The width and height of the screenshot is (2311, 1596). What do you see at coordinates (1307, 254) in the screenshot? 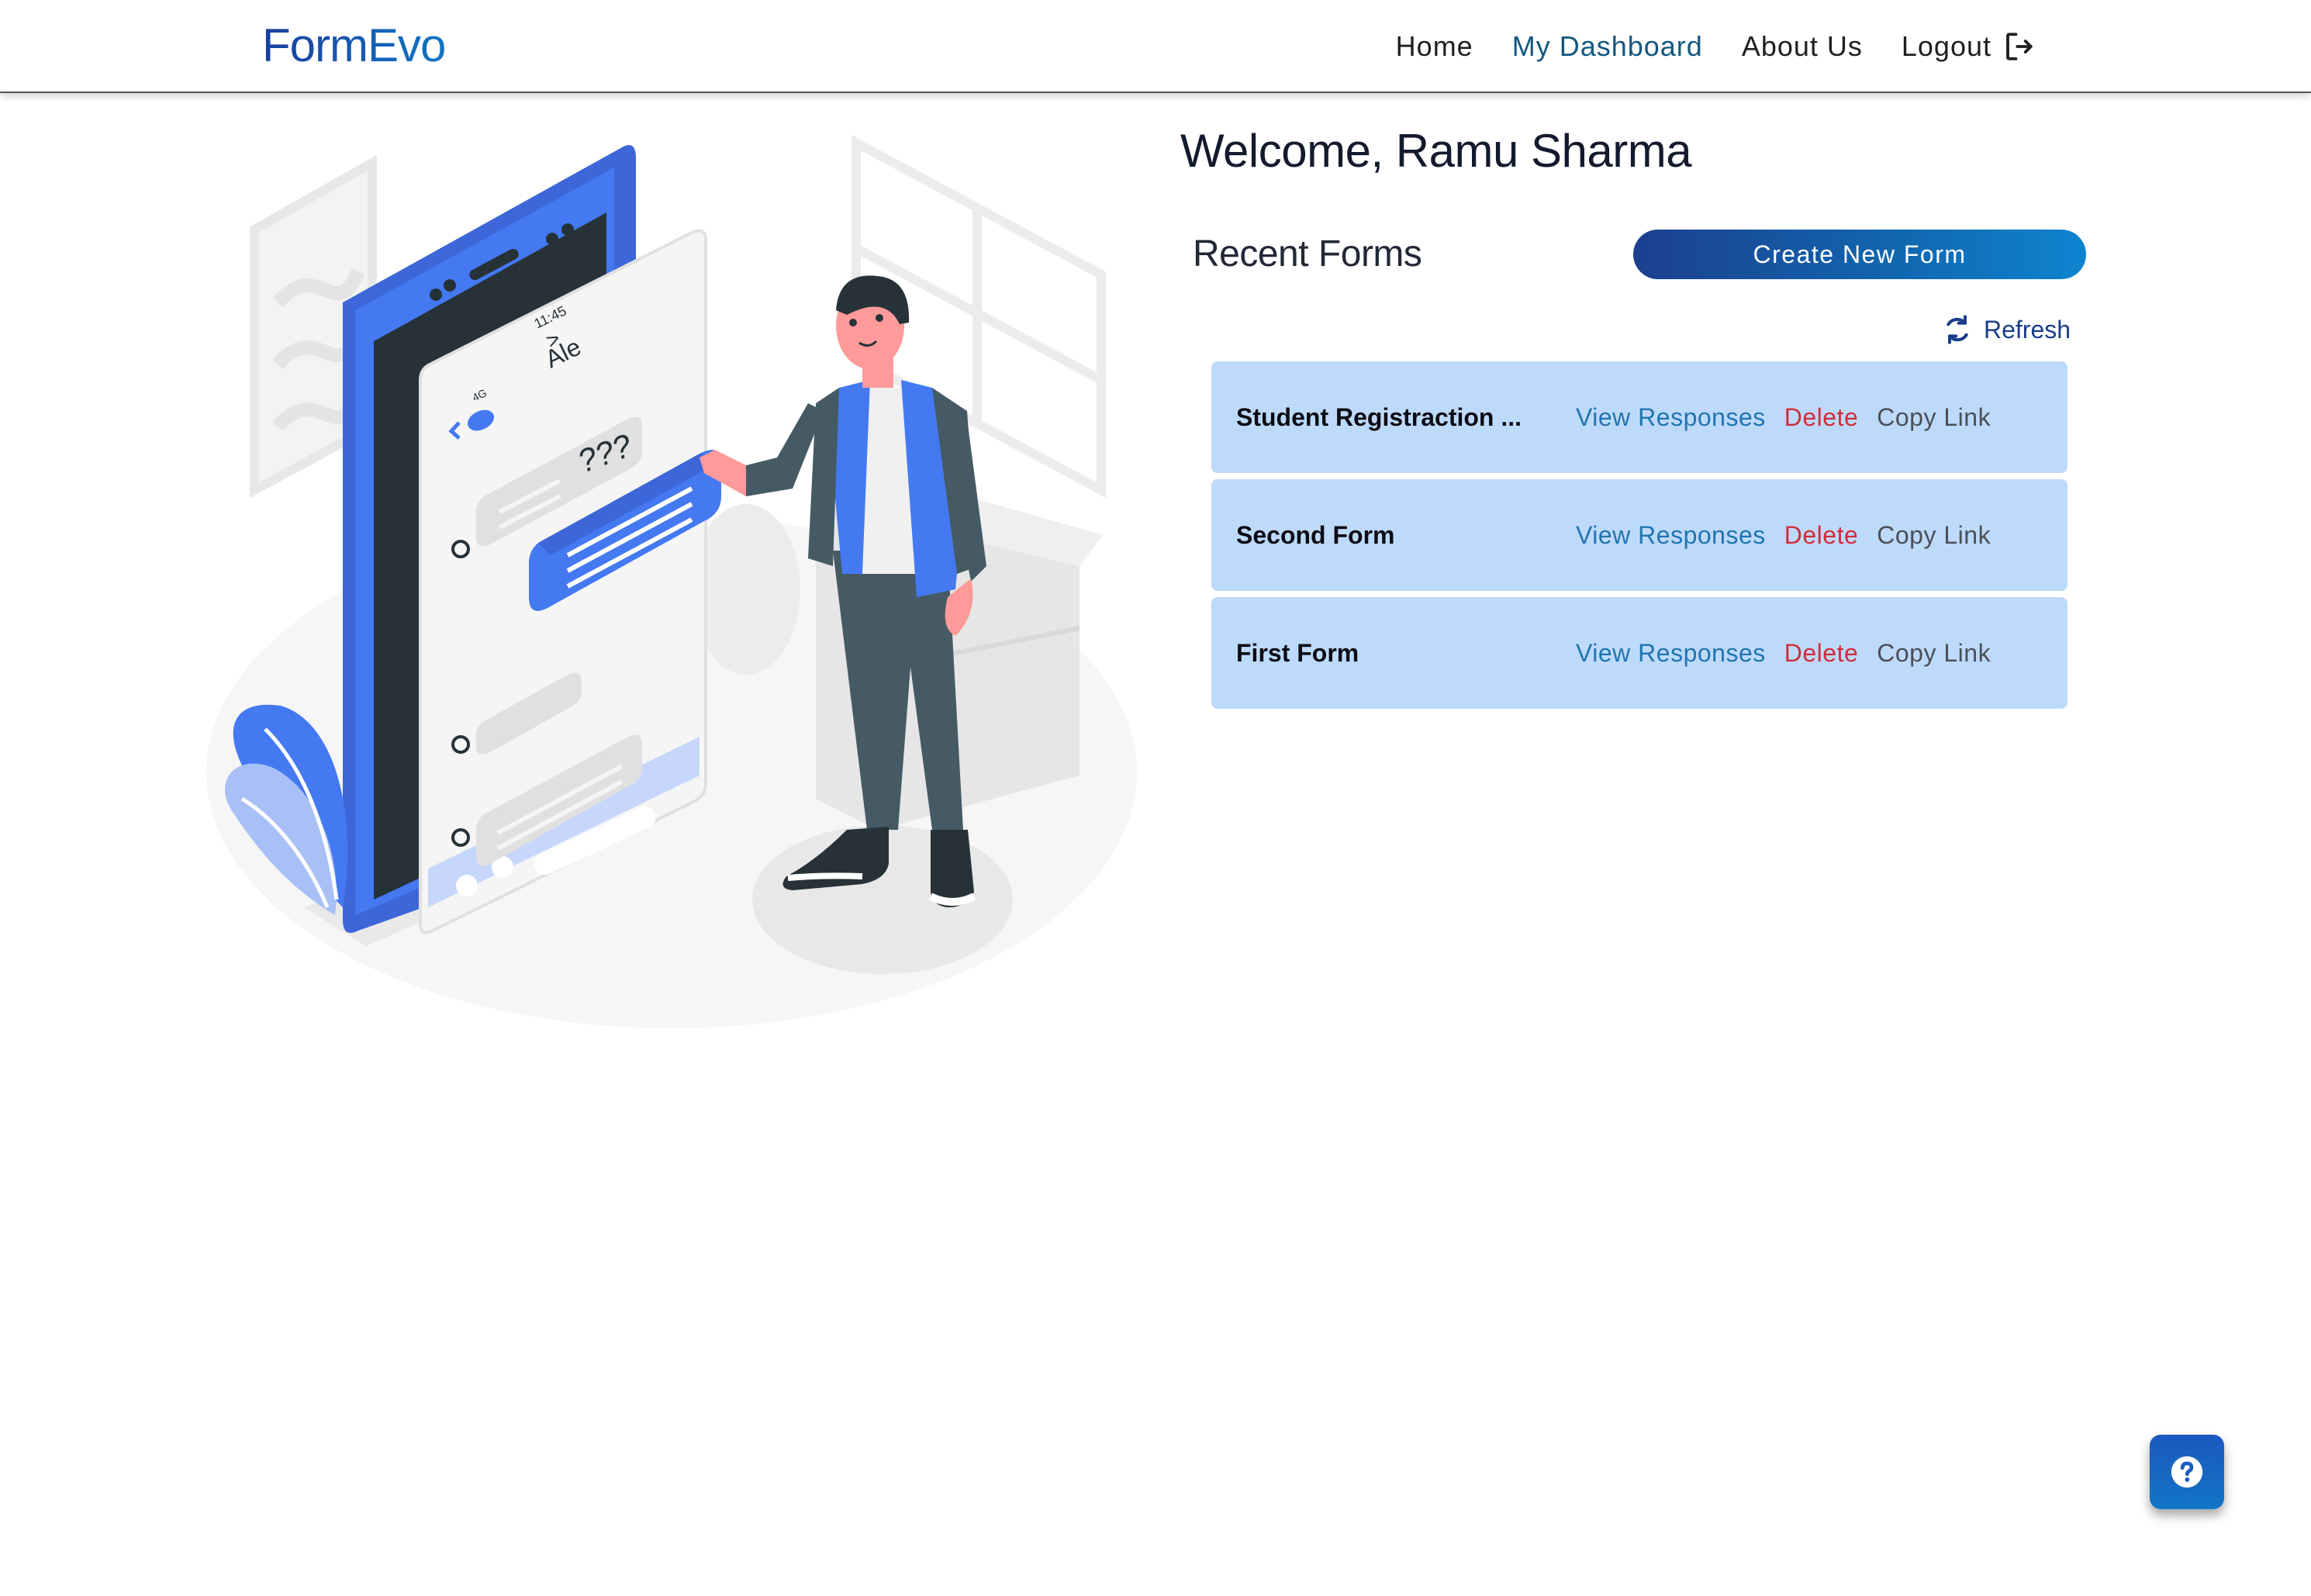
I see `recent-forms-title: Recent Forms` at bounding box center [1307, 254].